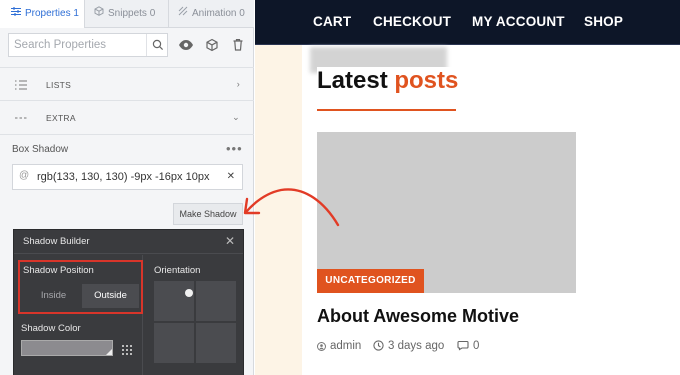  I want to click on post-comment-count: 0, so click(476, 346).